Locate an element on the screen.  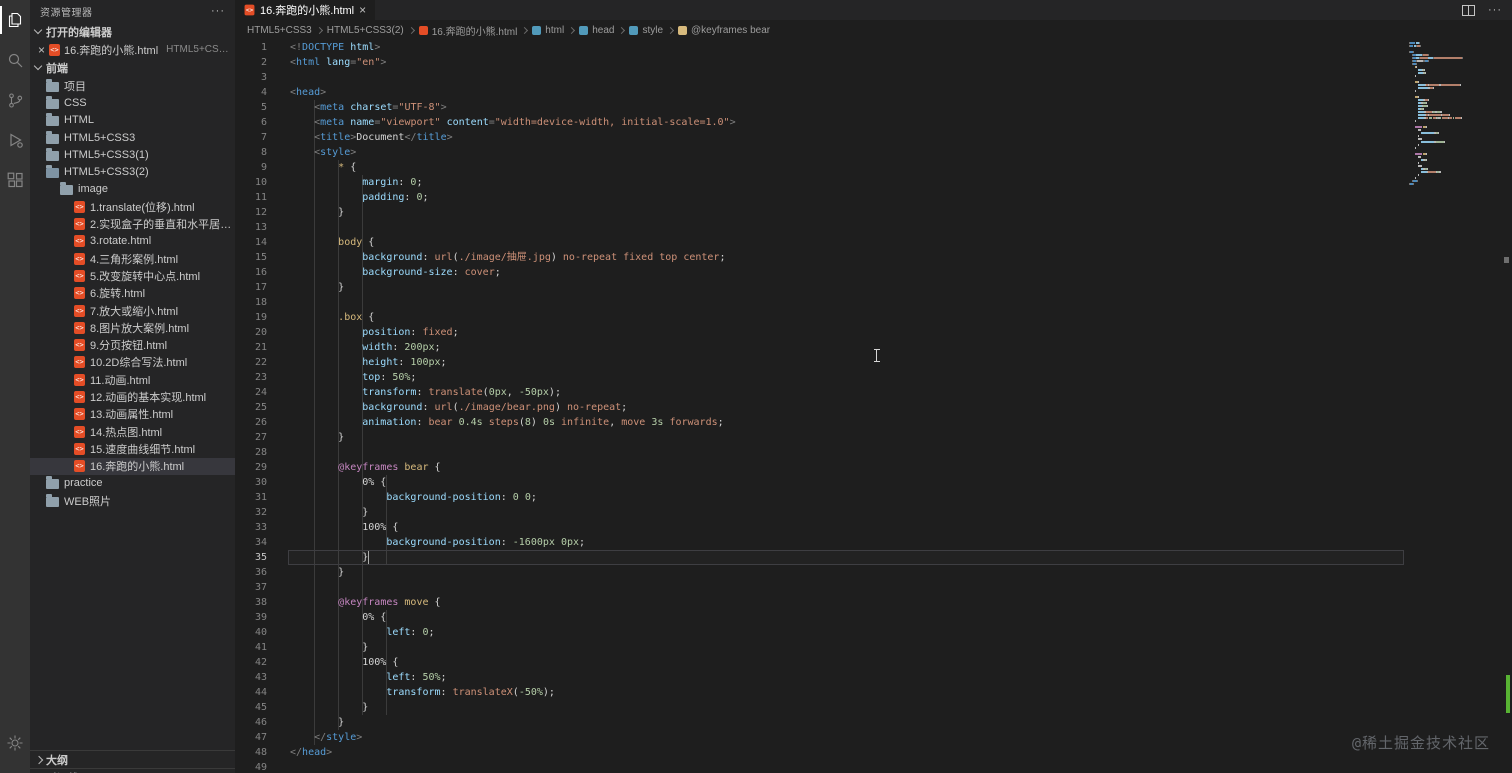
code-line: 47 </style> is located at coordinates (873, 737).